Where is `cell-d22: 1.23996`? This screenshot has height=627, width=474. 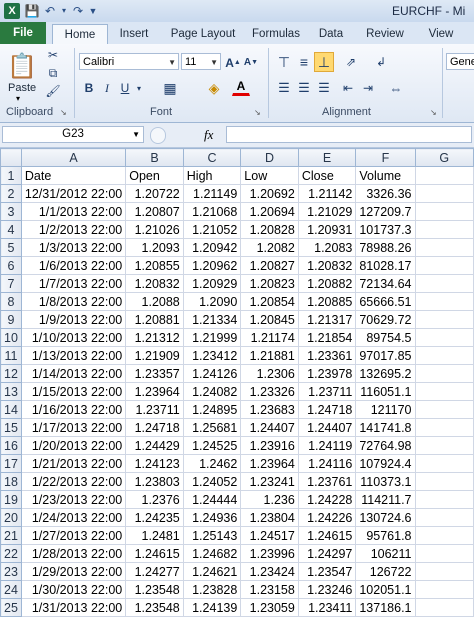
cell-d22: 1.23996 is located at coordinates (269, 553).